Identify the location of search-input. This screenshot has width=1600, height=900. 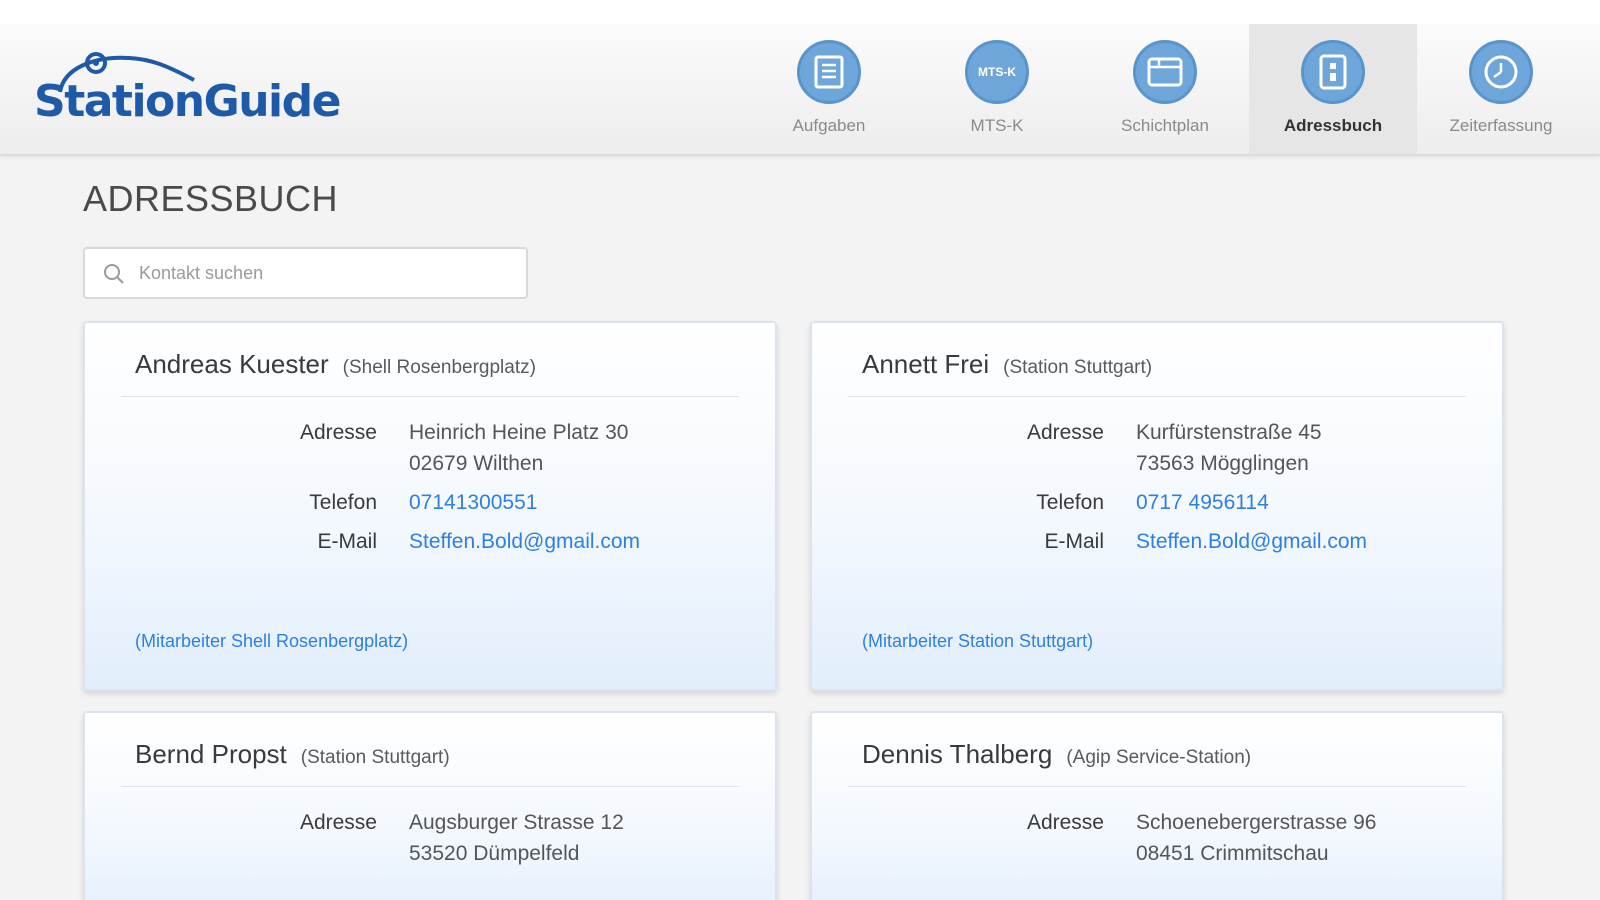
(324, 273).